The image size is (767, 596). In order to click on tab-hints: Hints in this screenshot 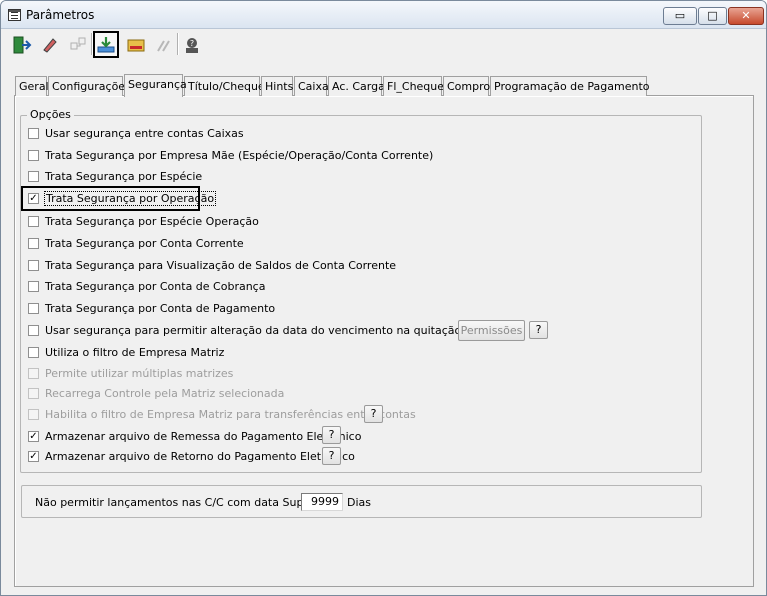, I will do `click(277, 86)`.